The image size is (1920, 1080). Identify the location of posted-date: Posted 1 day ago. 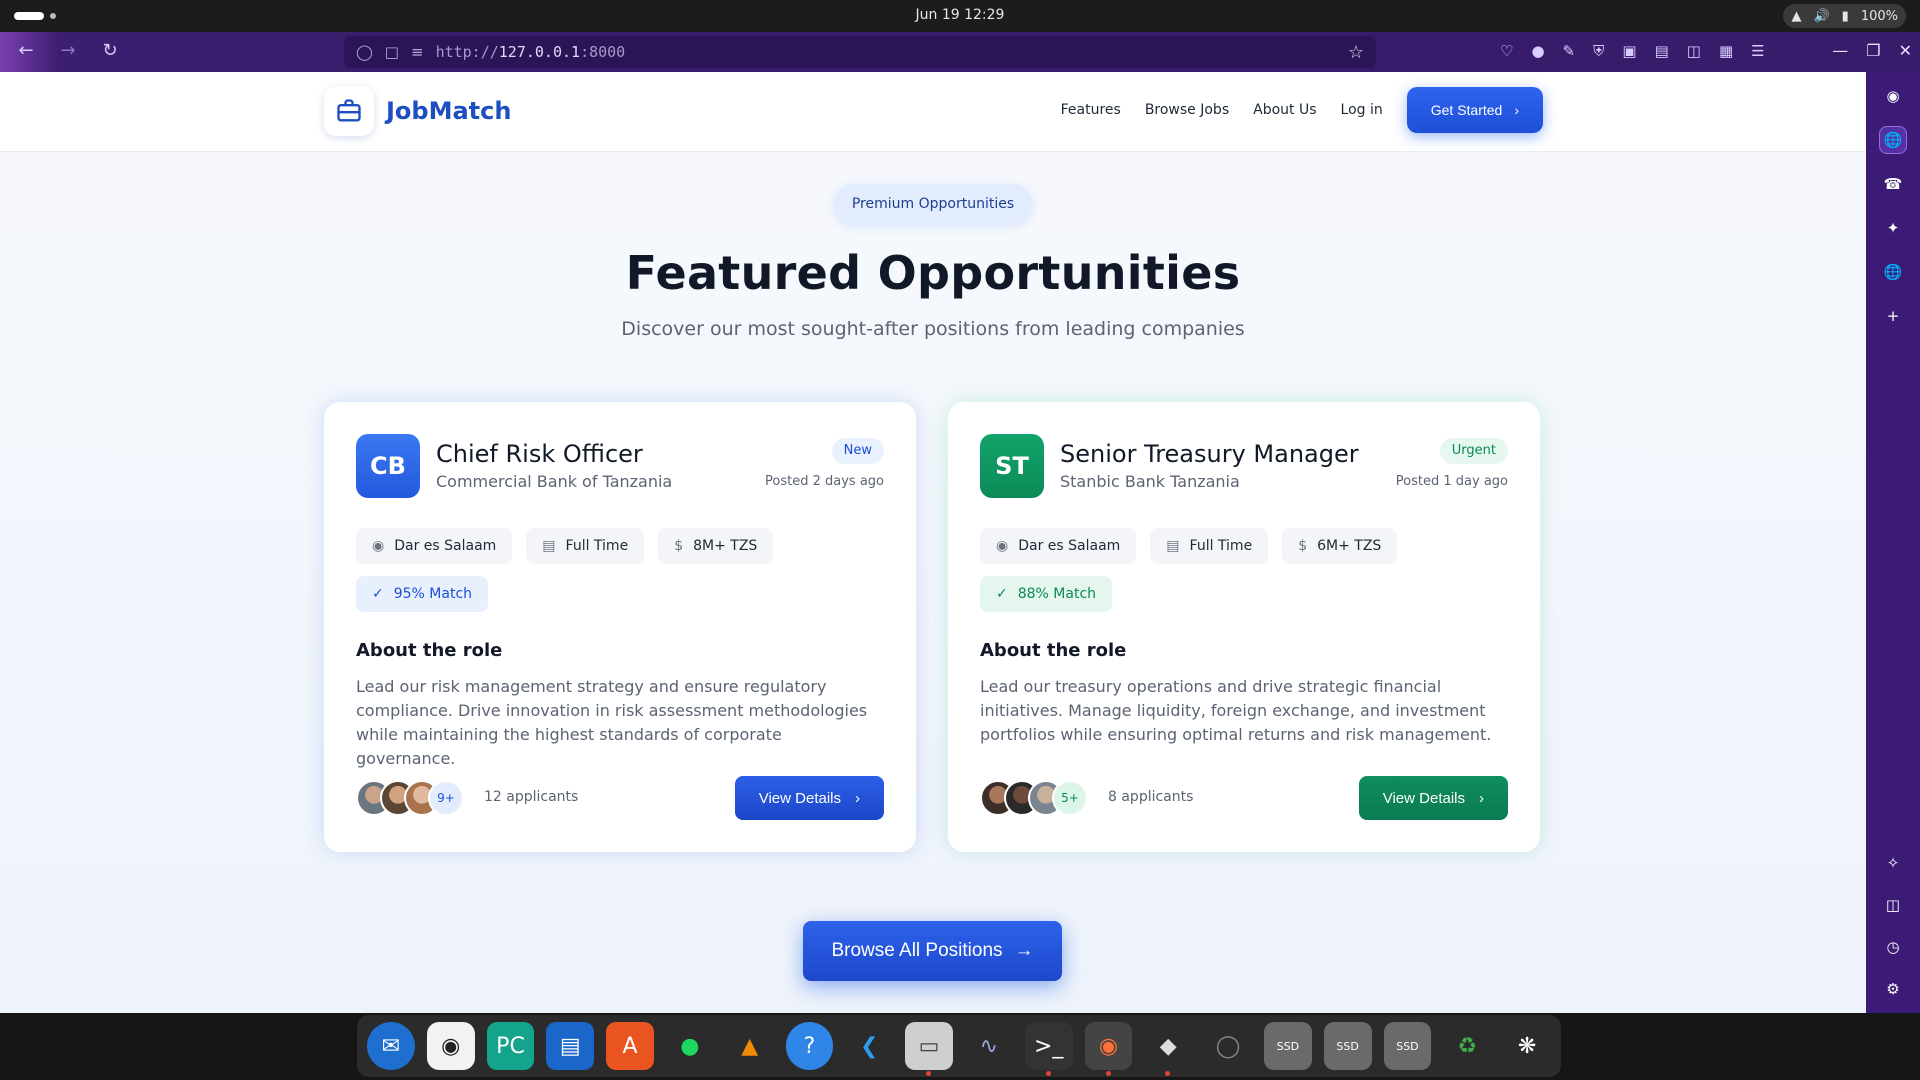
(1451, 481).